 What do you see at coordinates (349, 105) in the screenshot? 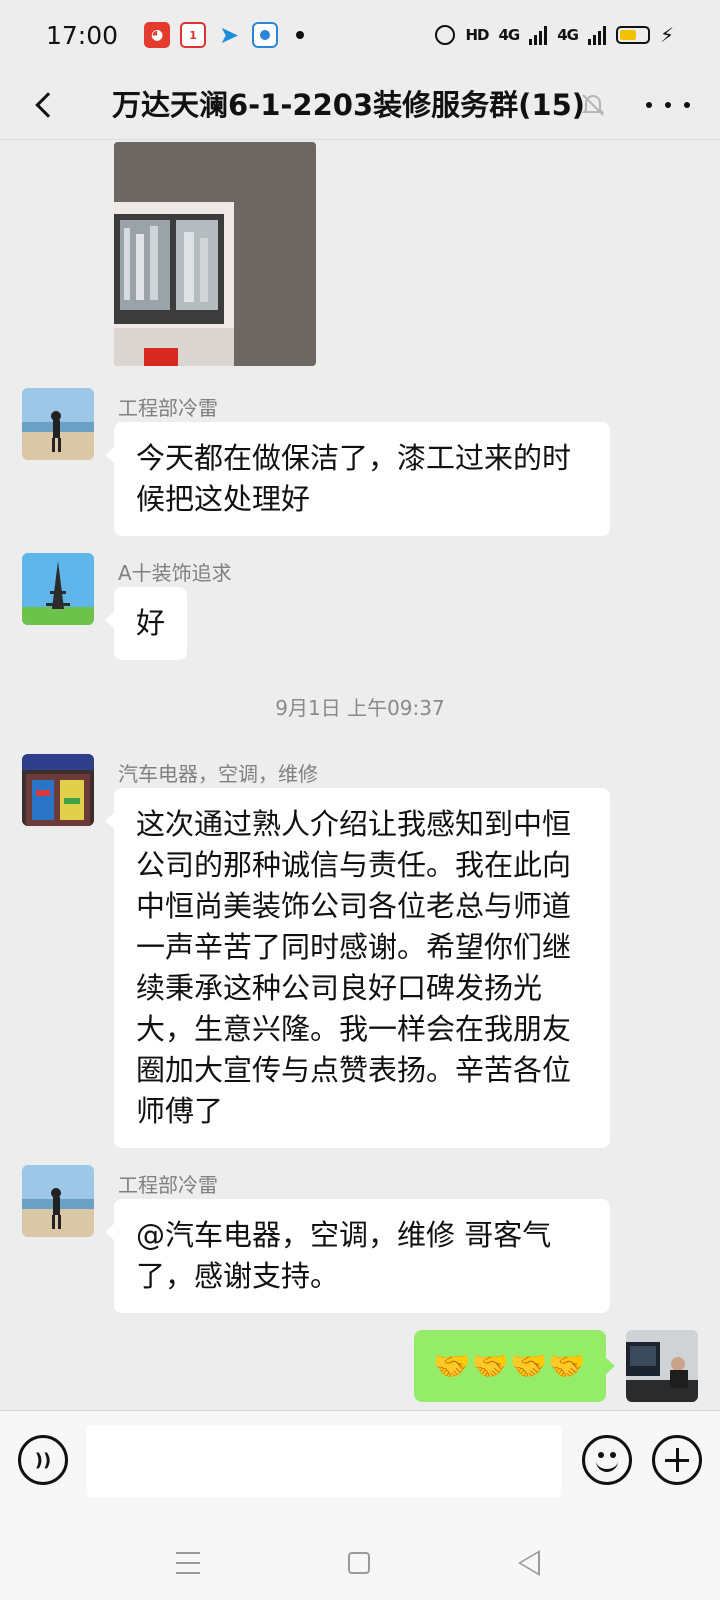
I see `chat-title: 万达天澜6-1-2203装修服务群(15)` at bounding box center [349, 105].